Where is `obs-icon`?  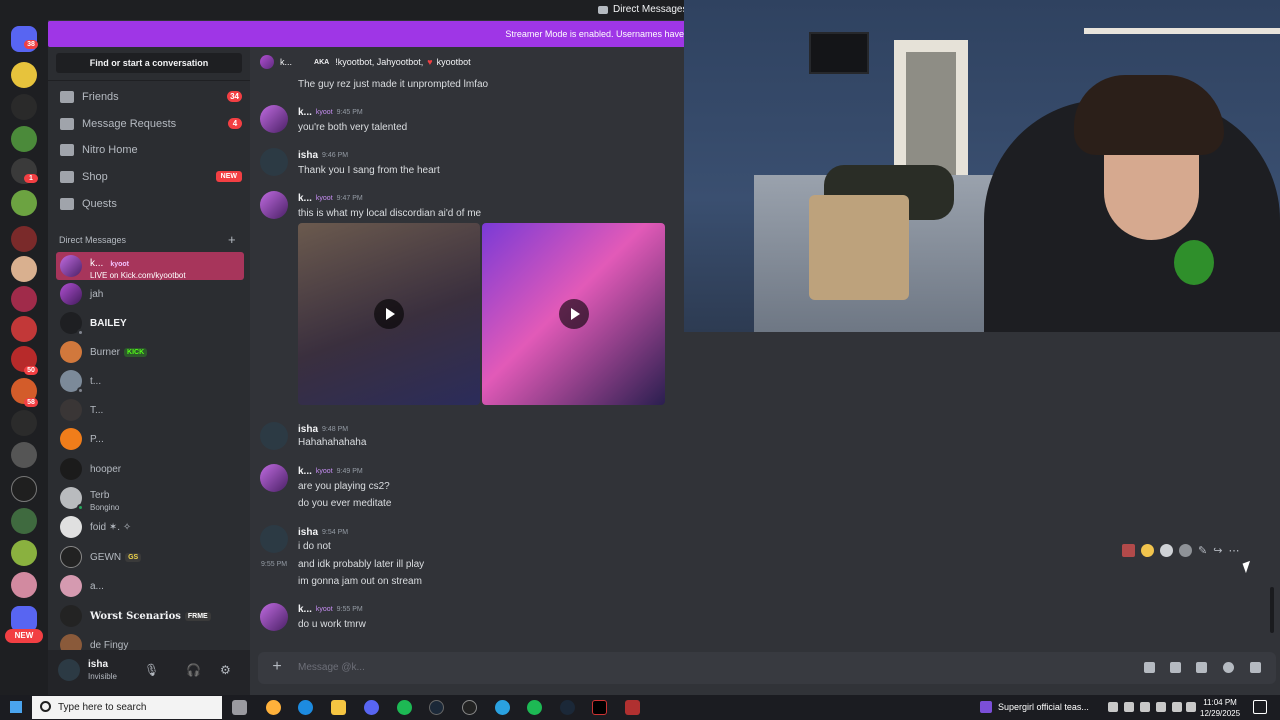 obs-icon is located at coordinates (469, 707).